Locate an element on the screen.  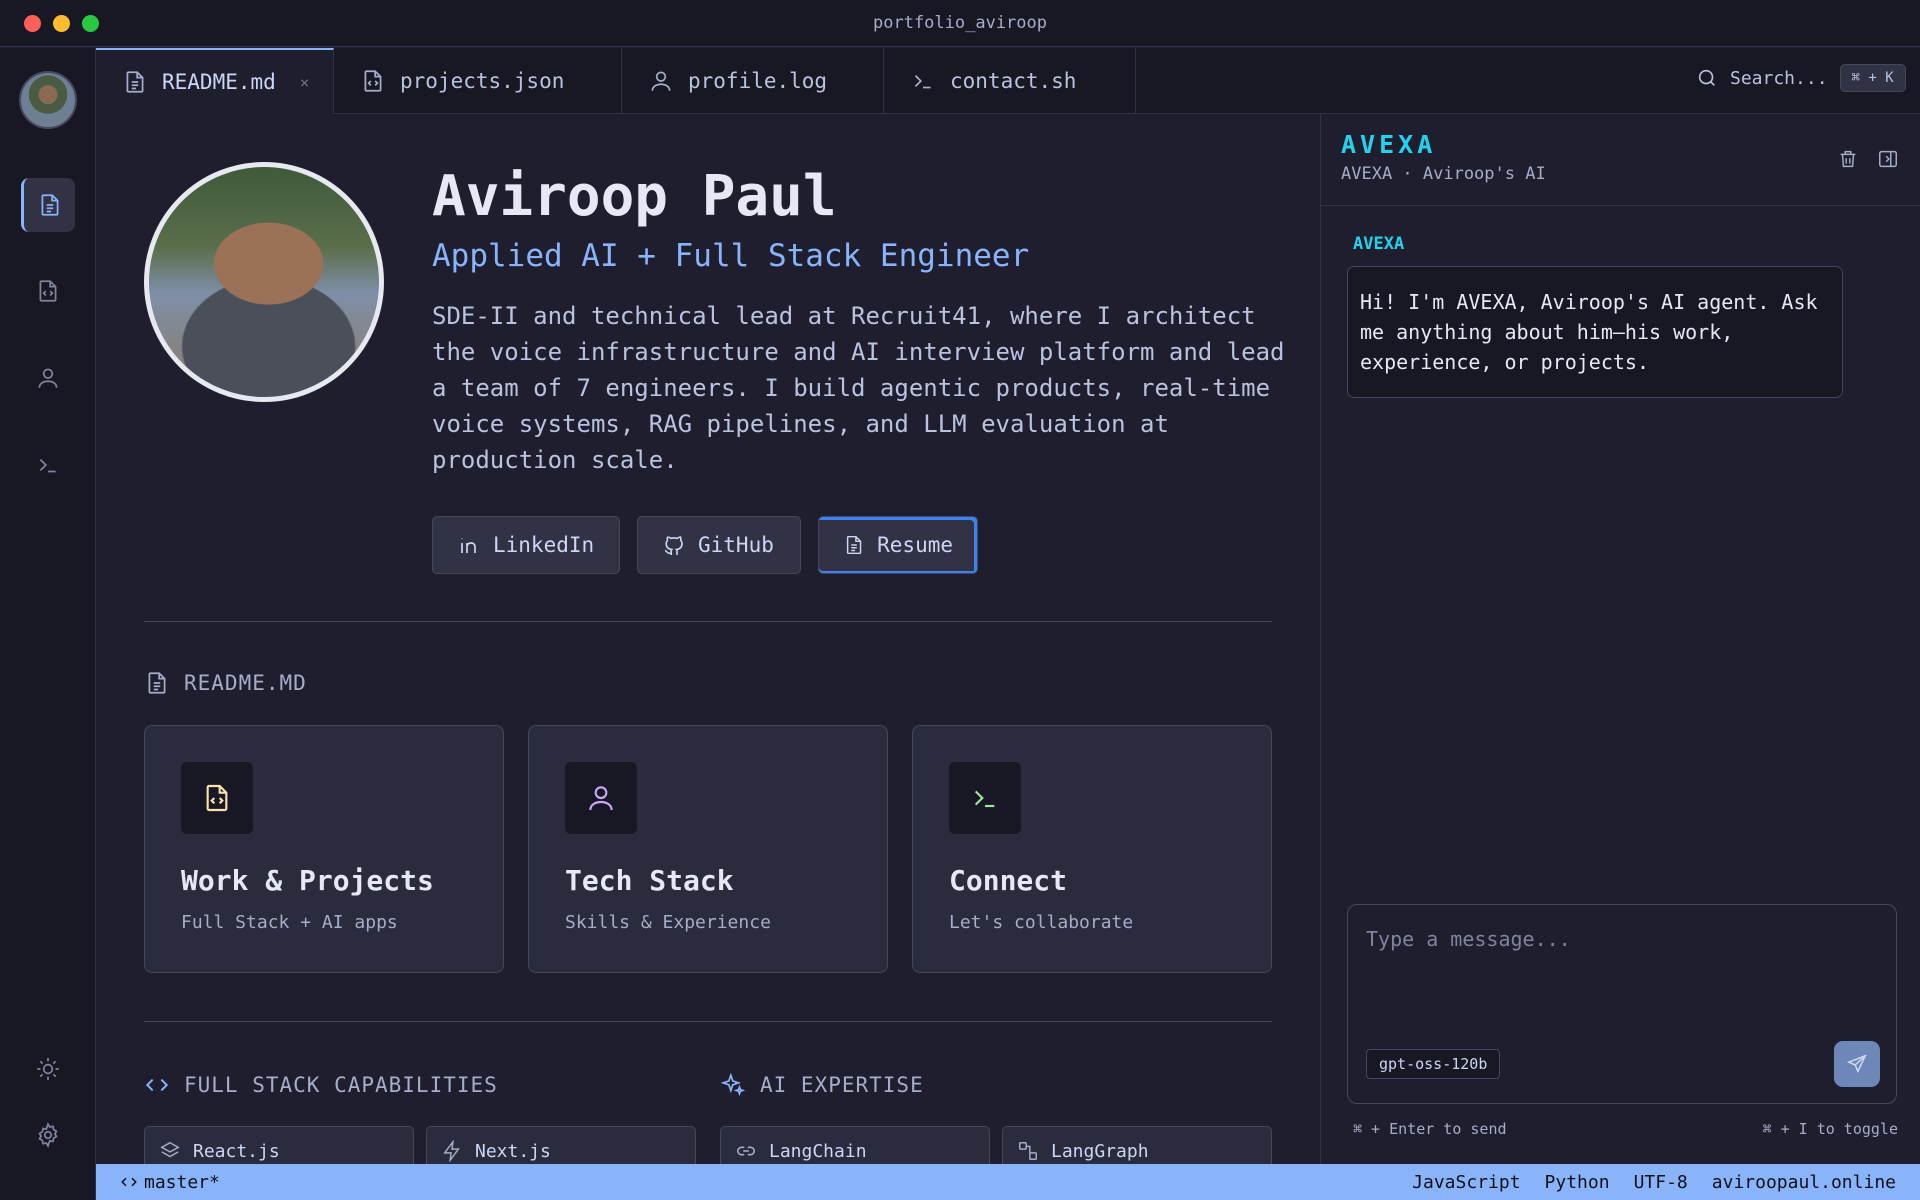
tab-projects: projects.json is located at coordinates (478, 81).